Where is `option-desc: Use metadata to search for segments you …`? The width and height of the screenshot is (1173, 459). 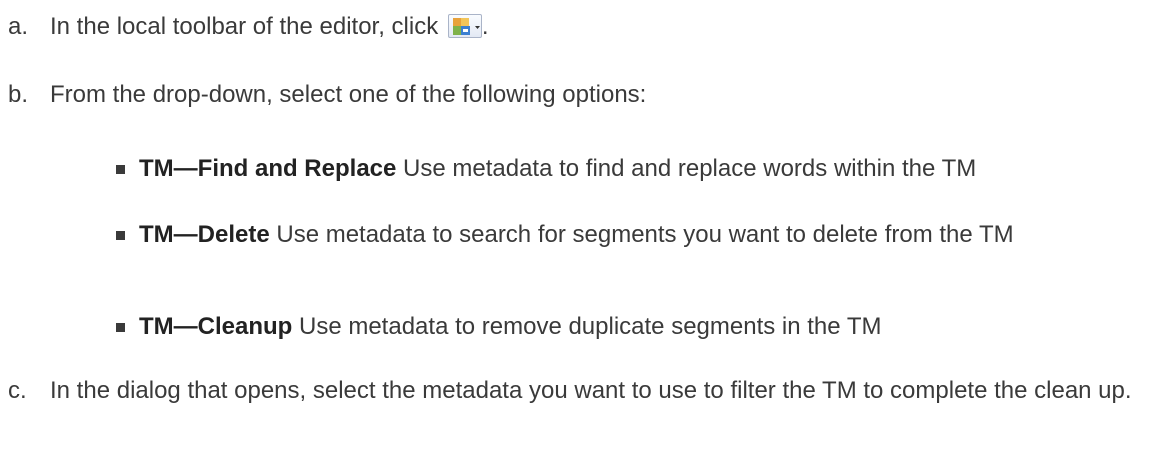 option-desc: Use metadata to search for segments you … is located at coordinates (641, 234).